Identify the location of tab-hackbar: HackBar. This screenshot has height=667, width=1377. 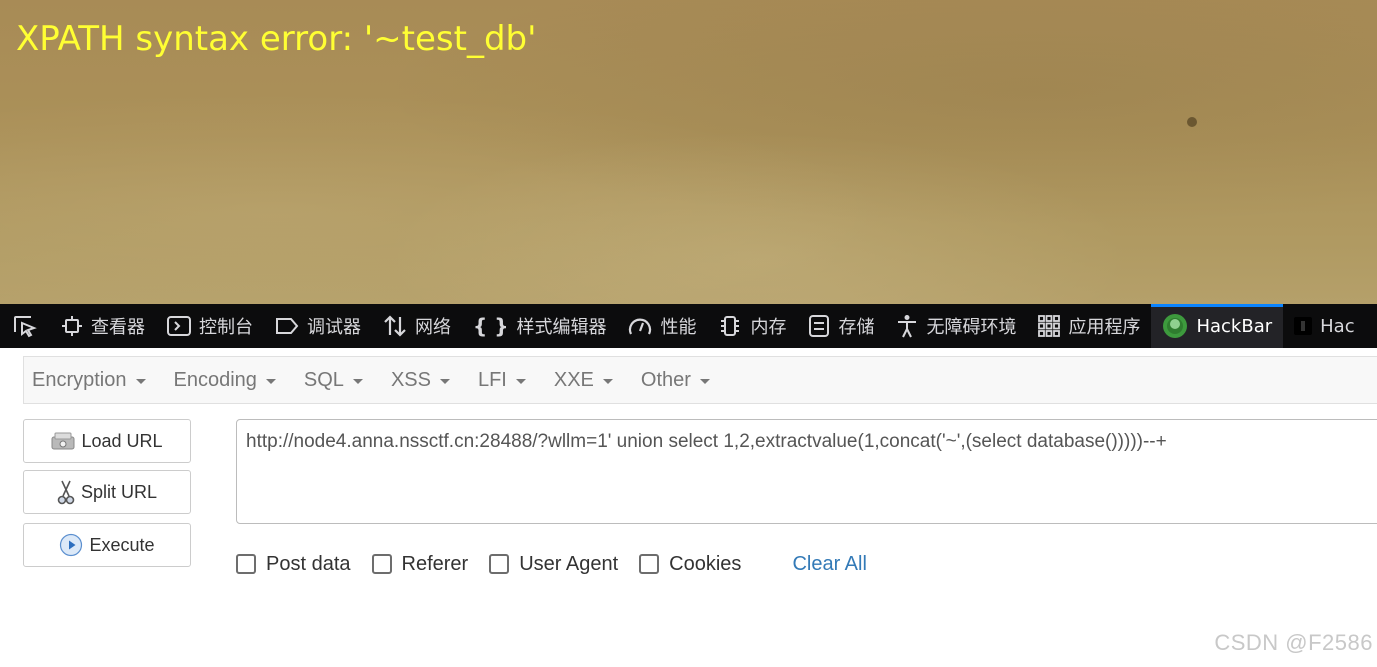
(1217, 326).